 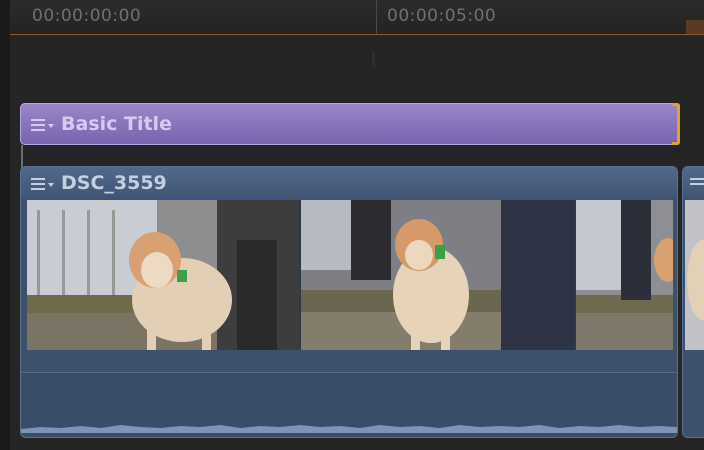 What do you see at coordinates (114, 183) in the screenshot?
I see `video-clip-name: DSC_3559` at bounding box center [114, 183].